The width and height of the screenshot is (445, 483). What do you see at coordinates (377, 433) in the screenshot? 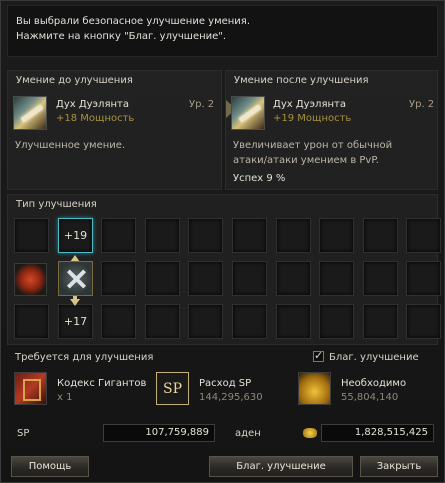
I see `adena-balance-field: 1,828,515,425` at bounding box center [377, 433].